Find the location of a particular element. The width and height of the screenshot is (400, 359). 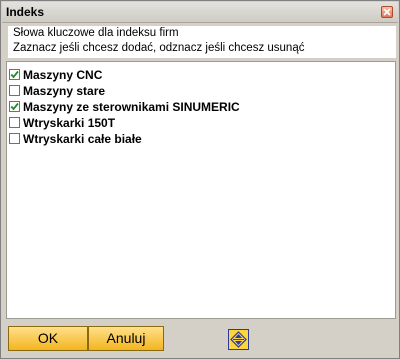

description-line-1: Słowa kluczowe dla indeksu firm is located at coordinates (96, 33).